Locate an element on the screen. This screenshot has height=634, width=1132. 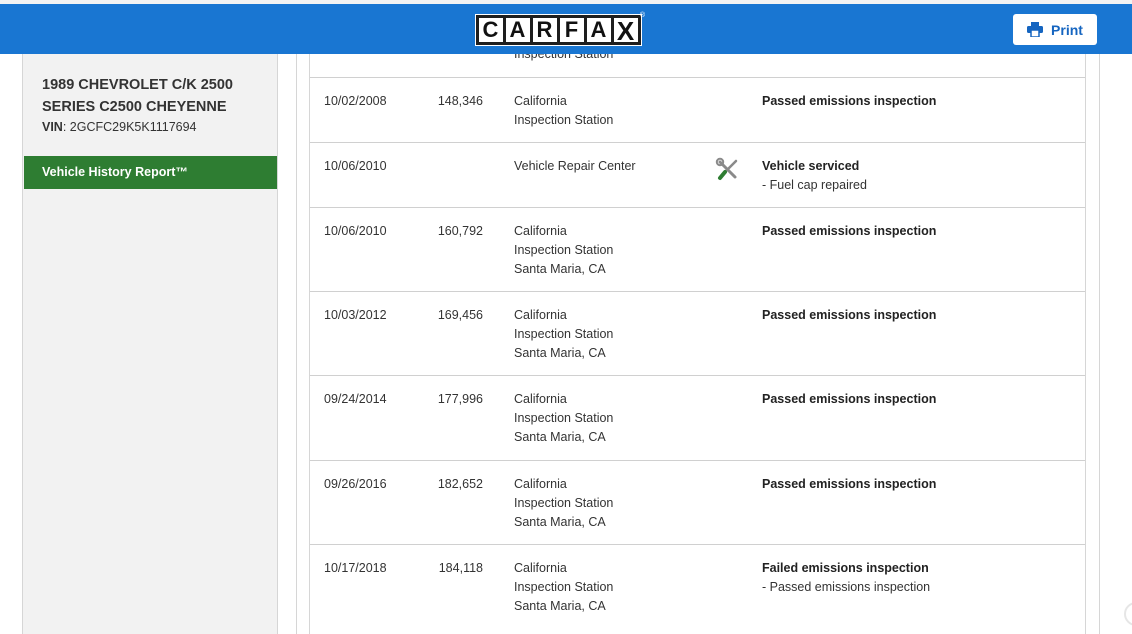
vin-value: 2GCFC29K5K1117694 is located at coordinates (133, 127).